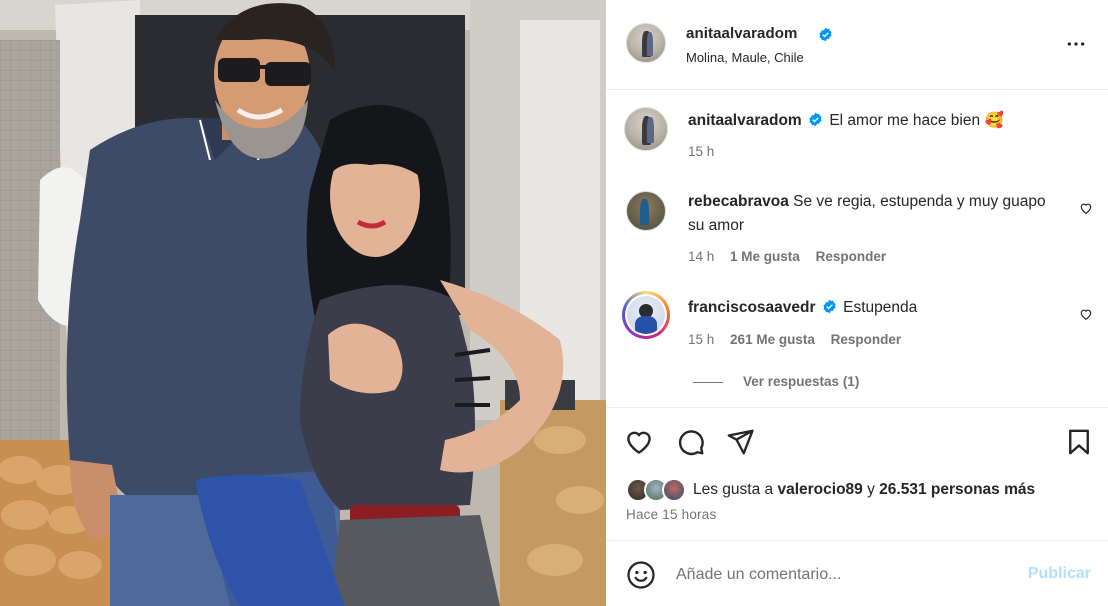  I want to click on comment-input, so click(846, 575).